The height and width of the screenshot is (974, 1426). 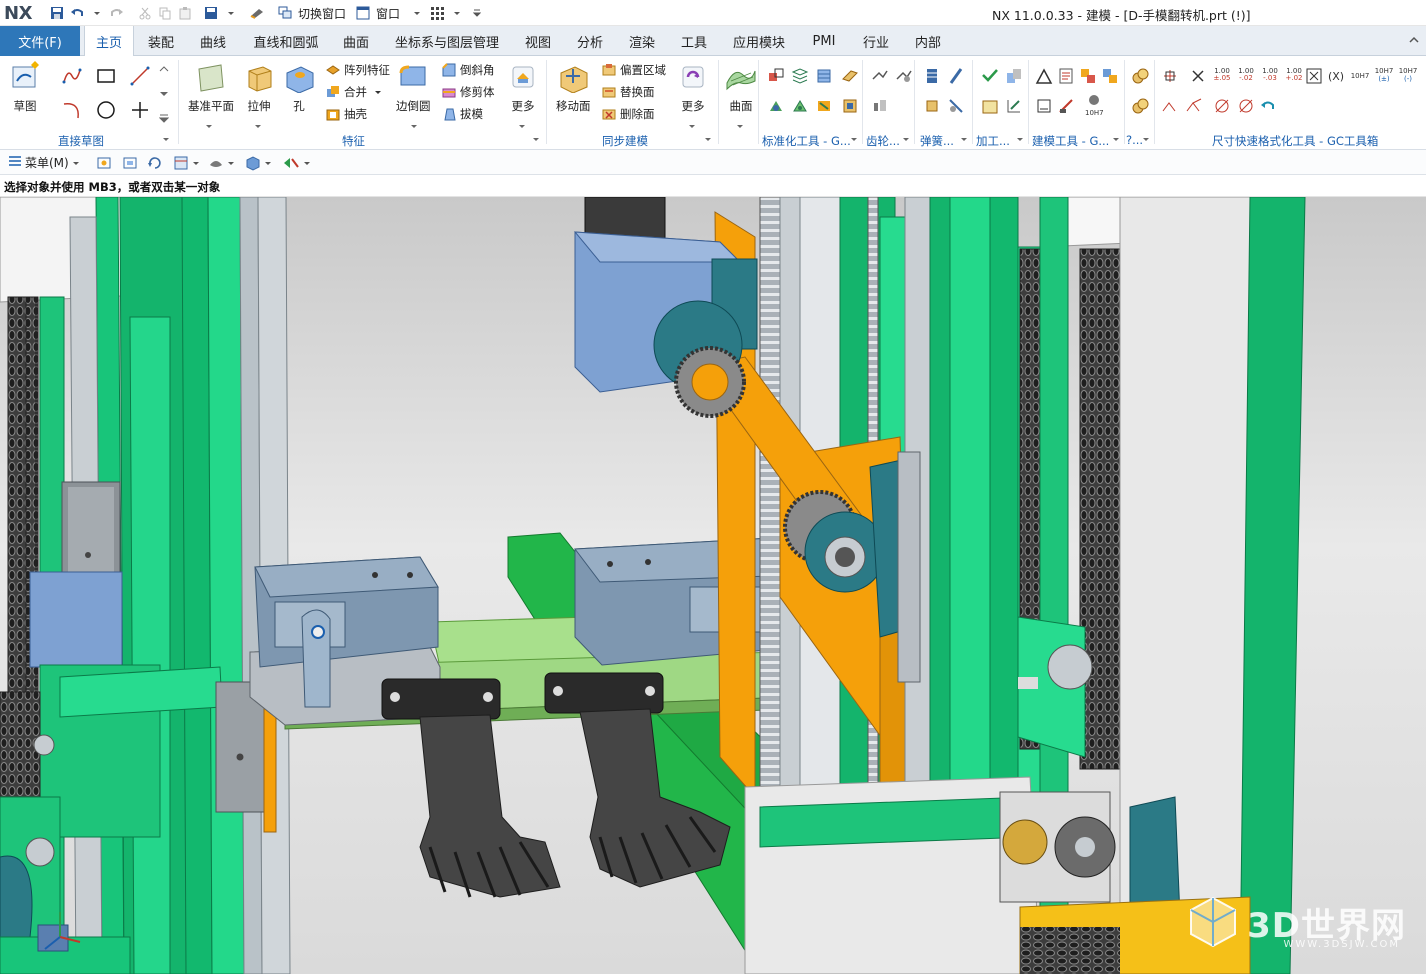 What do you see at coordinates (356, 41) in the screenshot?
I see `tab-surface: 曲面` at bounding box center [356, 41].